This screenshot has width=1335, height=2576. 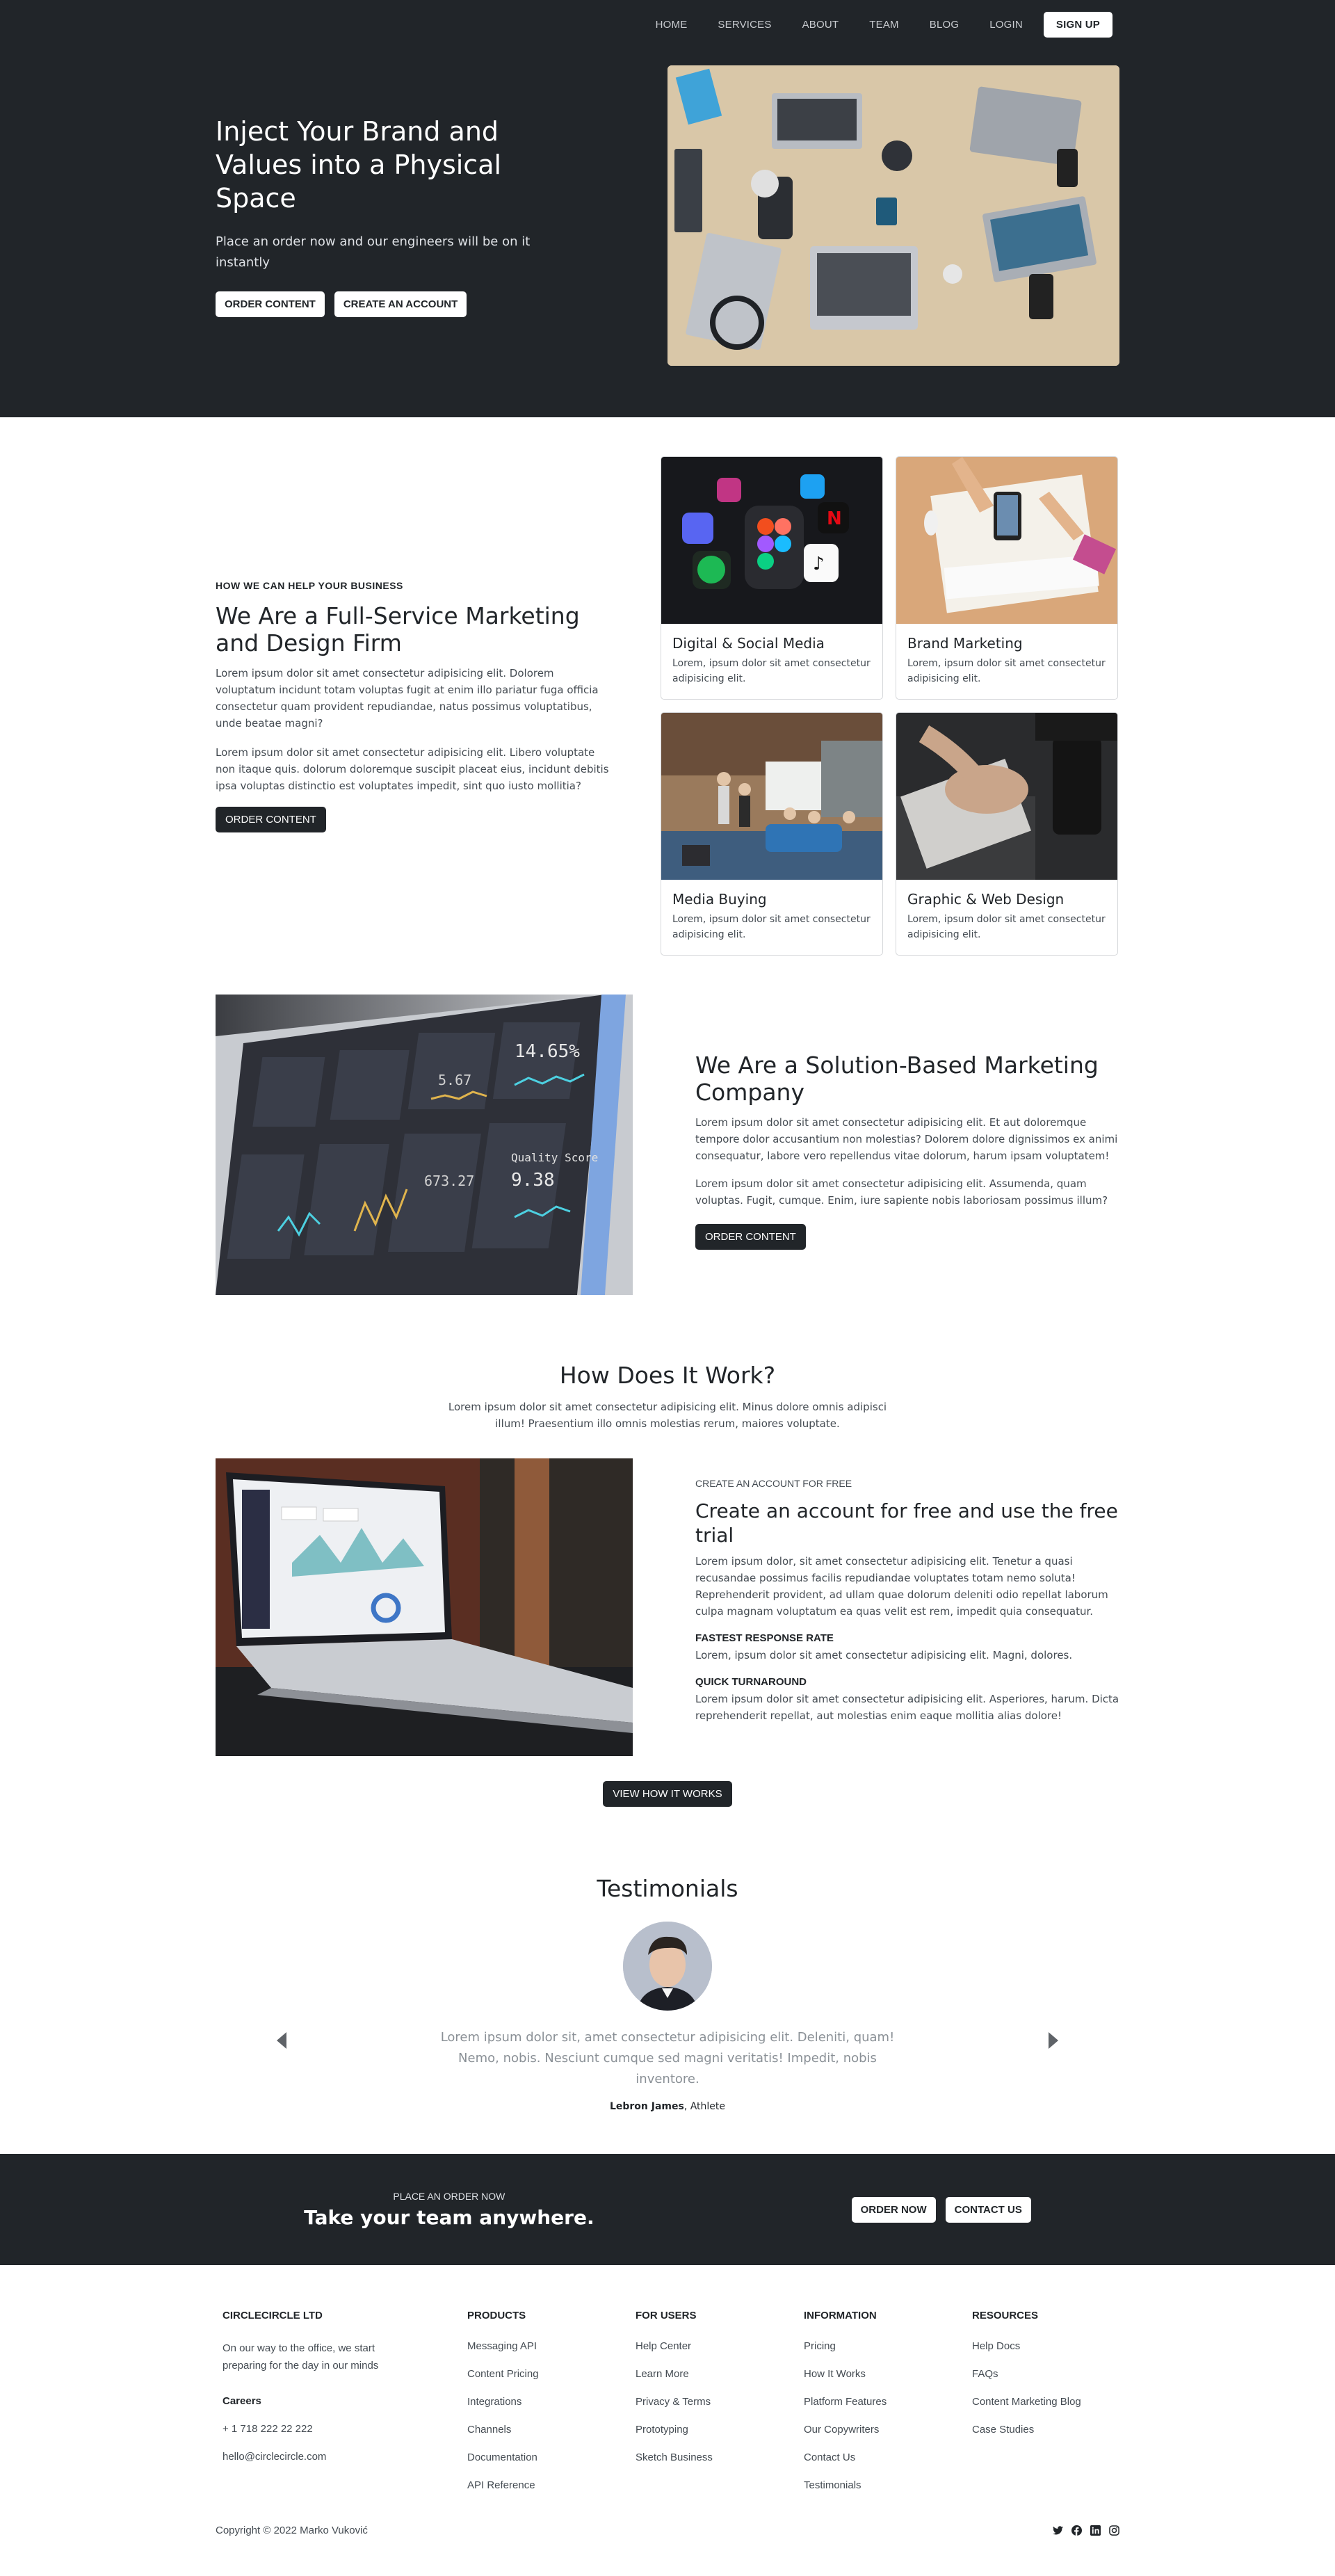 I want to click on nav-blog: BLOG, so click(x=944, y=25).